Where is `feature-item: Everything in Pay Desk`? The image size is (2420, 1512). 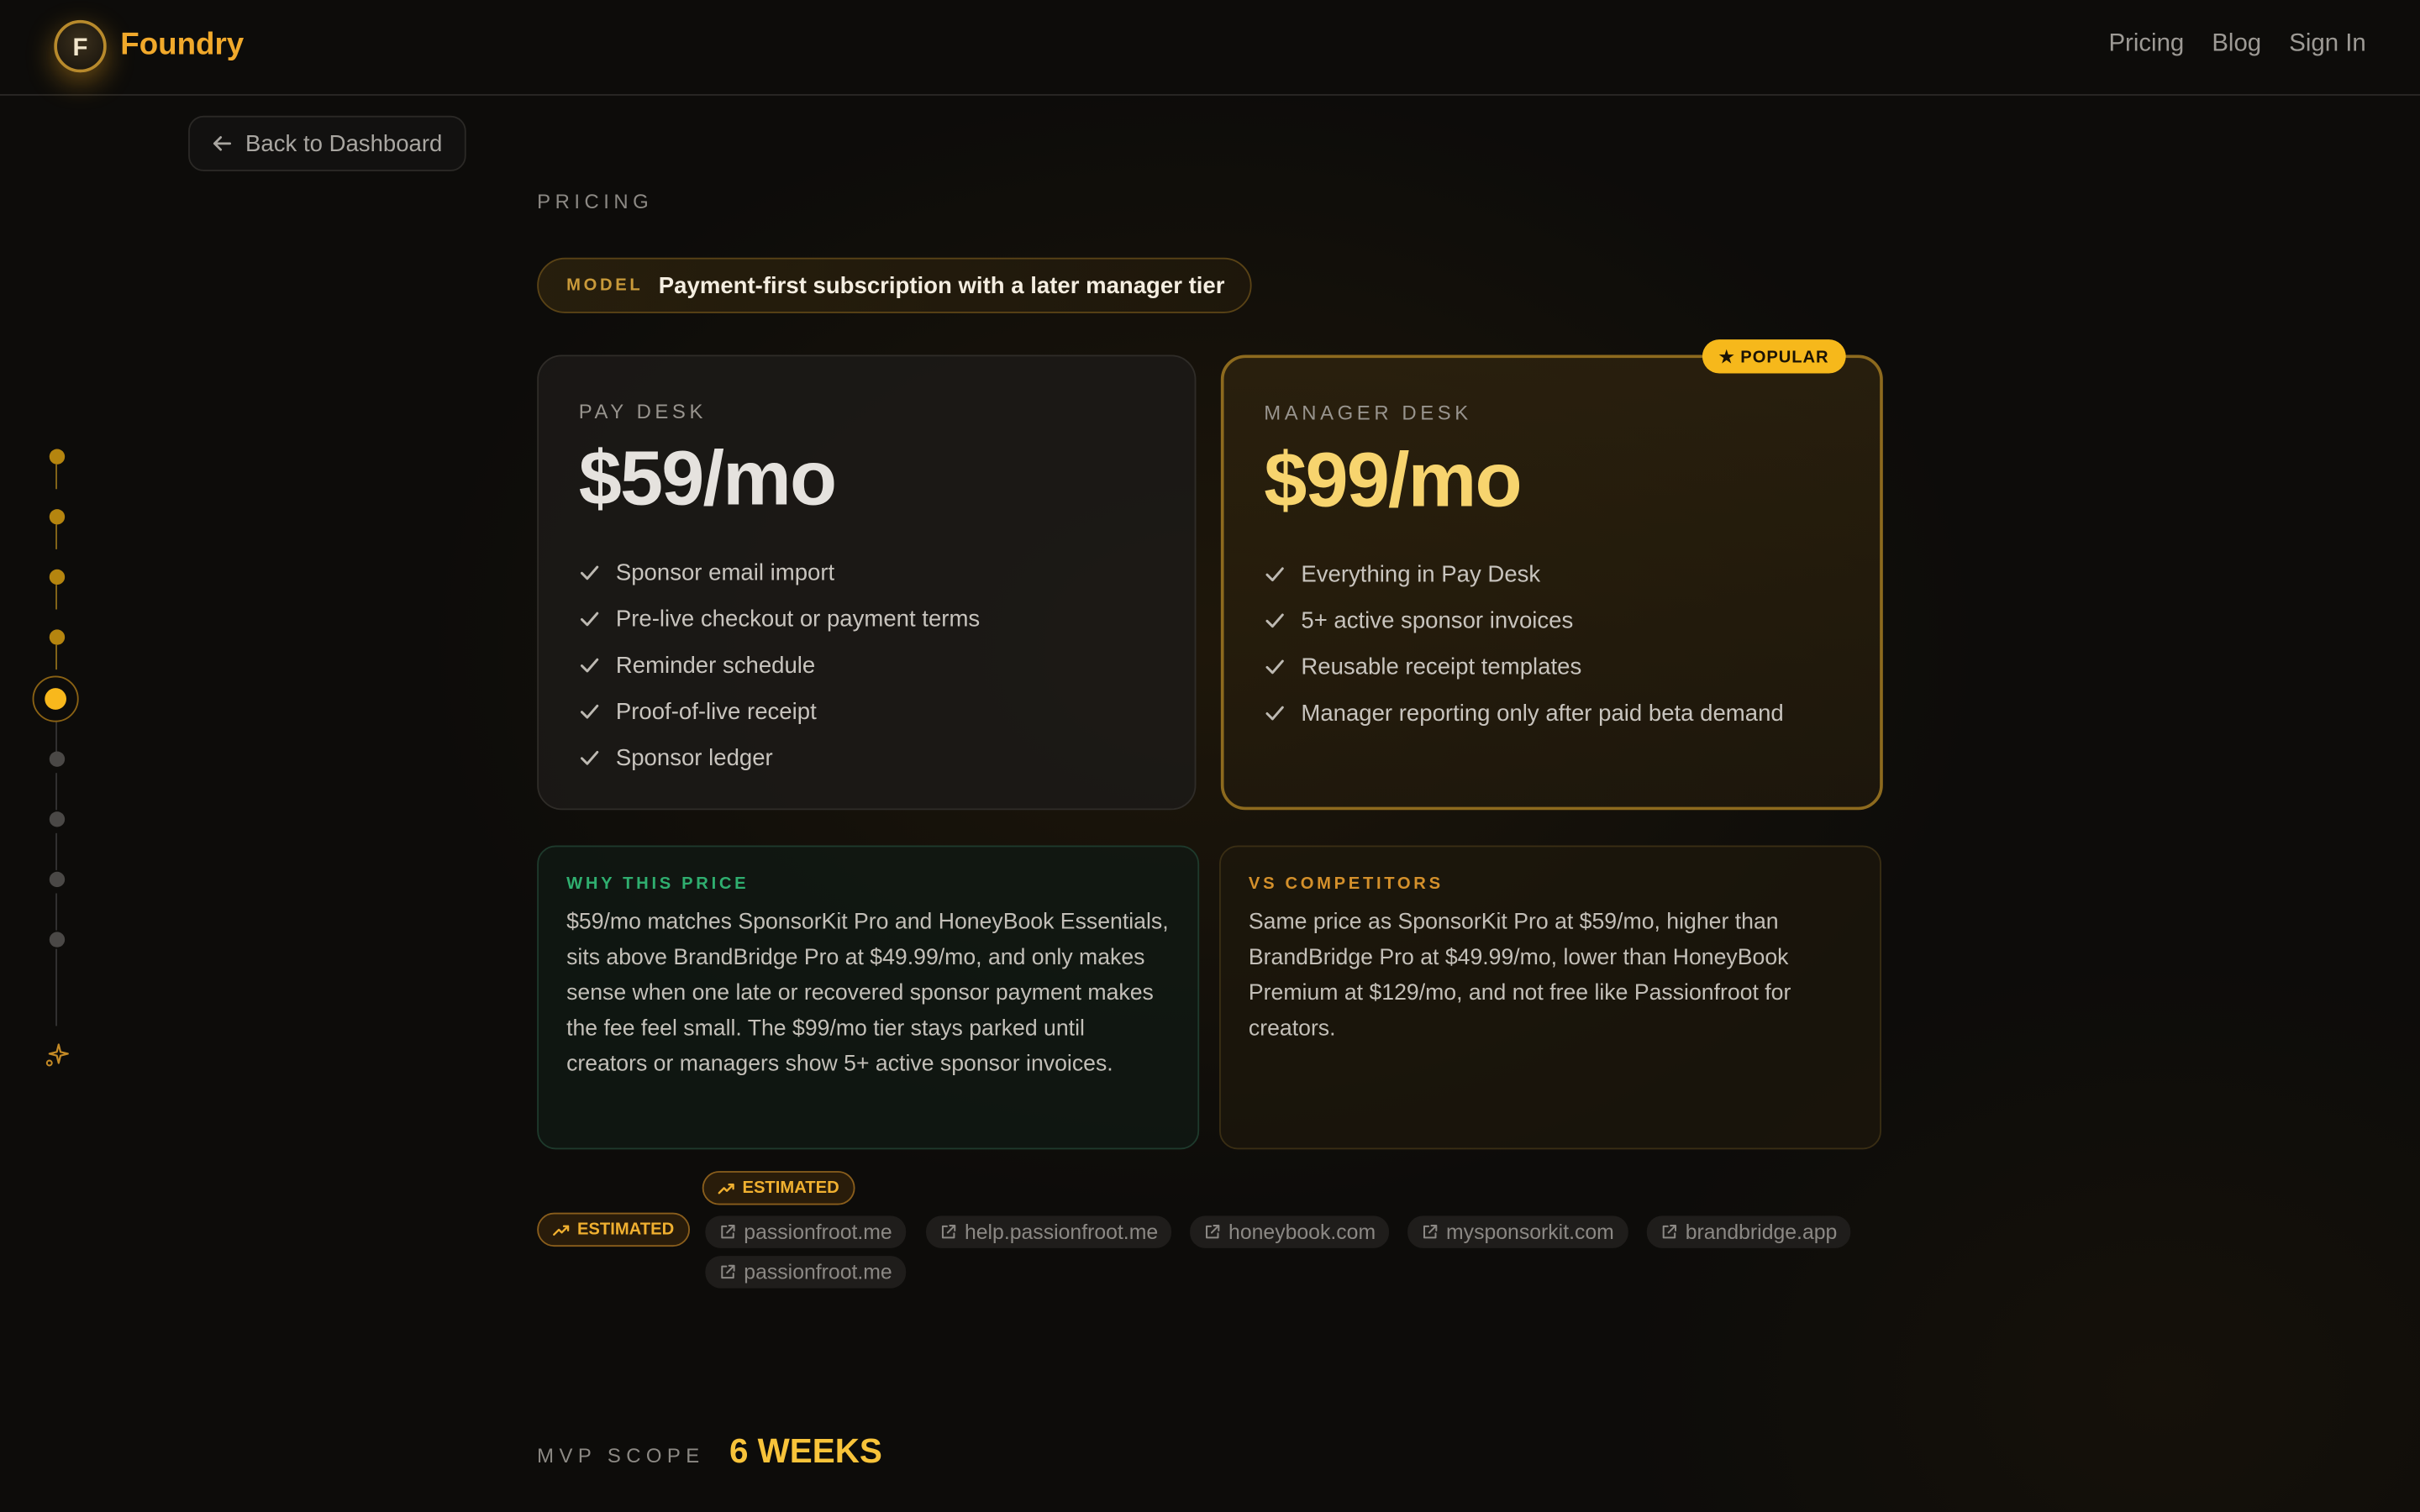
feature-item: Everything in Pay Desk is located at coordinates (1552, 574).